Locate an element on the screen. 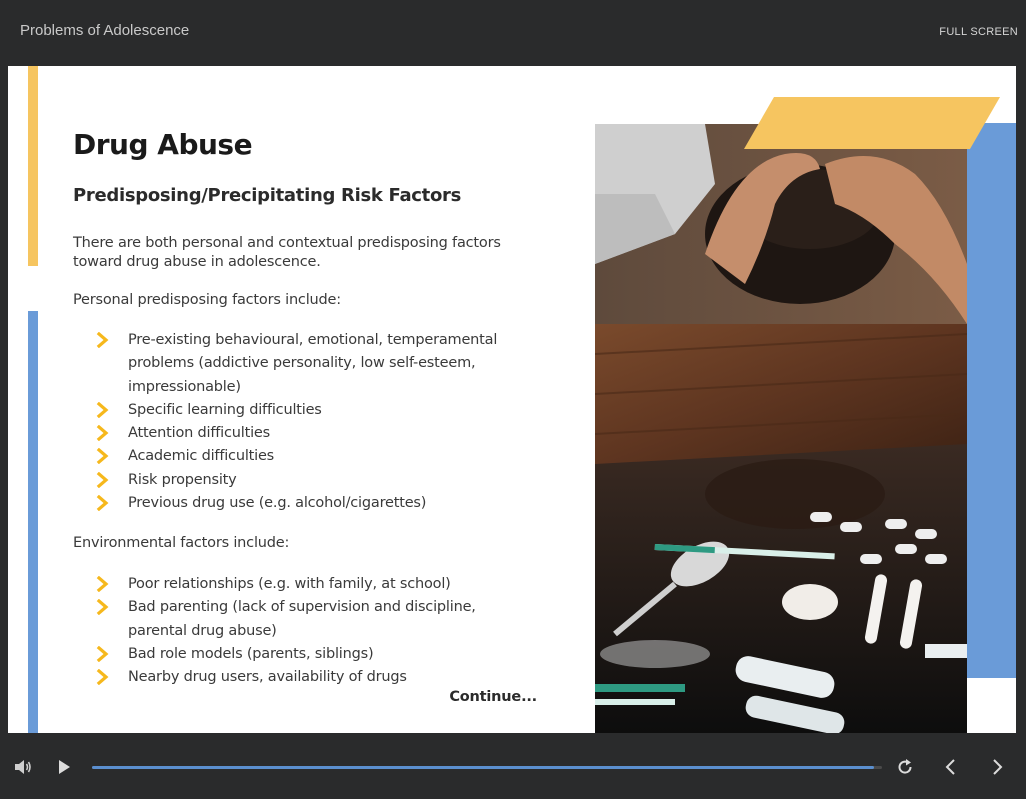 This screenshot has width=1026, height=799. list-item-text: impressionable) is located at coordinates (184, 386).